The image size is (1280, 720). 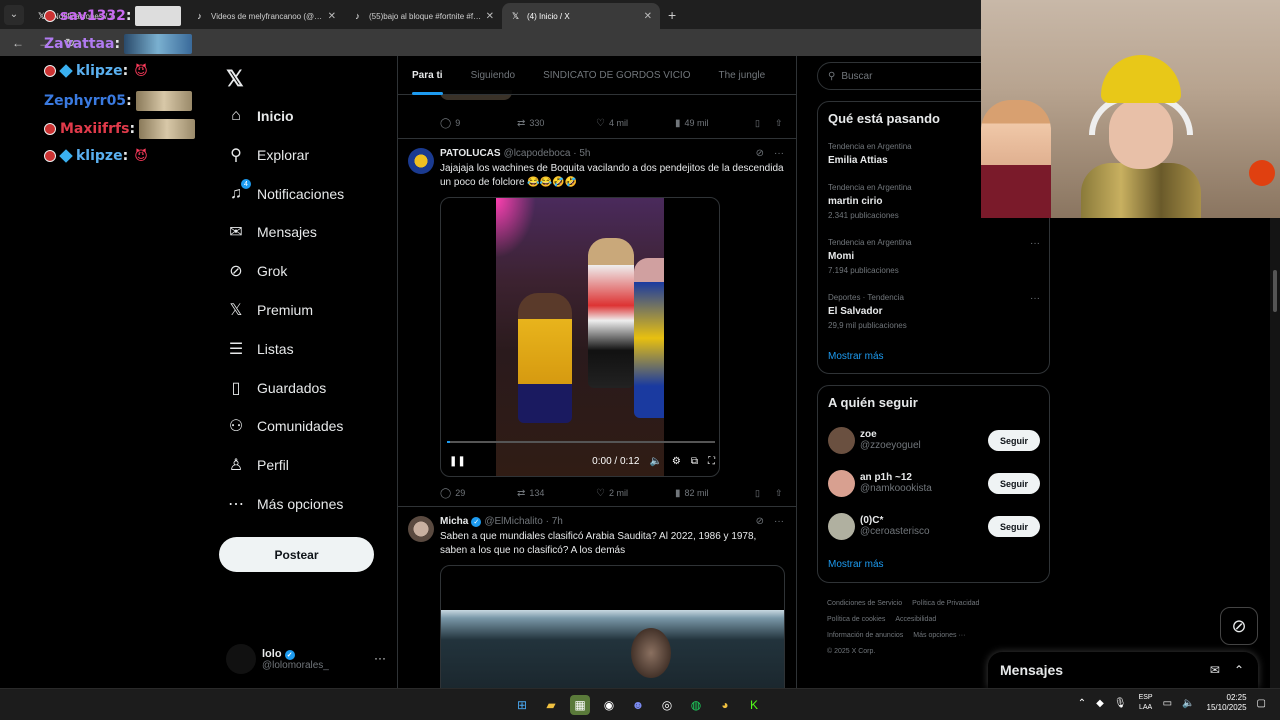 What do you see at coordinates (934, 440) in the screenshot?
I see `follow-item: zoe @zzoeyoguel Seguir` at bounding box center [934, 440].